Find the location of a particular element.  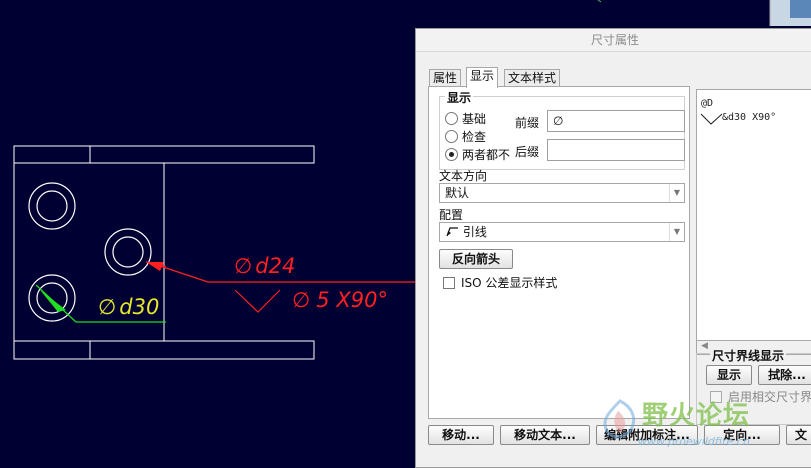

text-direction-label: 文本方向 is located at coordinates (463, 176).